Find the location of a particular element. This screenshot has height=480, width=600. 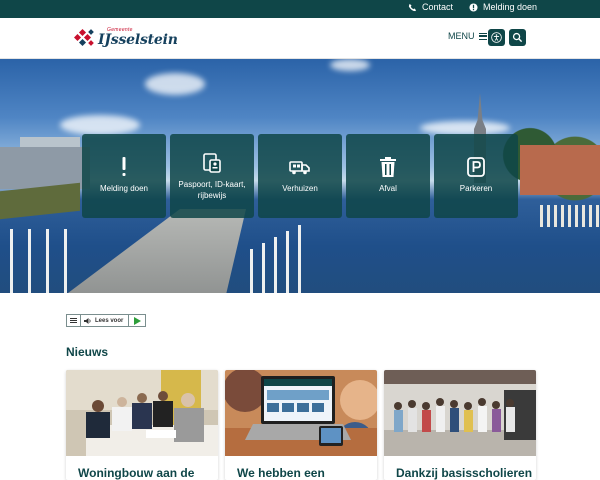

tile-label: Afval is located at coordinates (388, 188).